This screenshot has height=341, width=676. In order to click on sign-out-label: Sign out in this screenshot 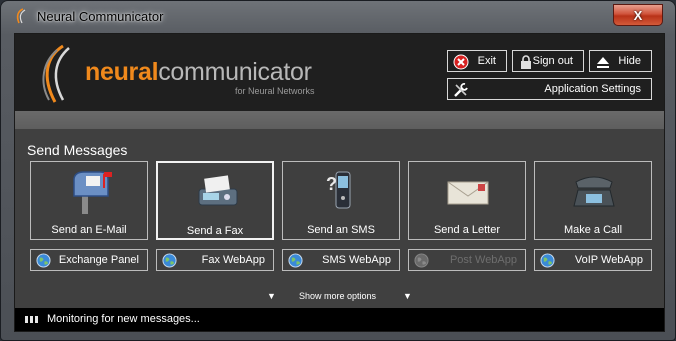, I will do `click(552, 61)`.